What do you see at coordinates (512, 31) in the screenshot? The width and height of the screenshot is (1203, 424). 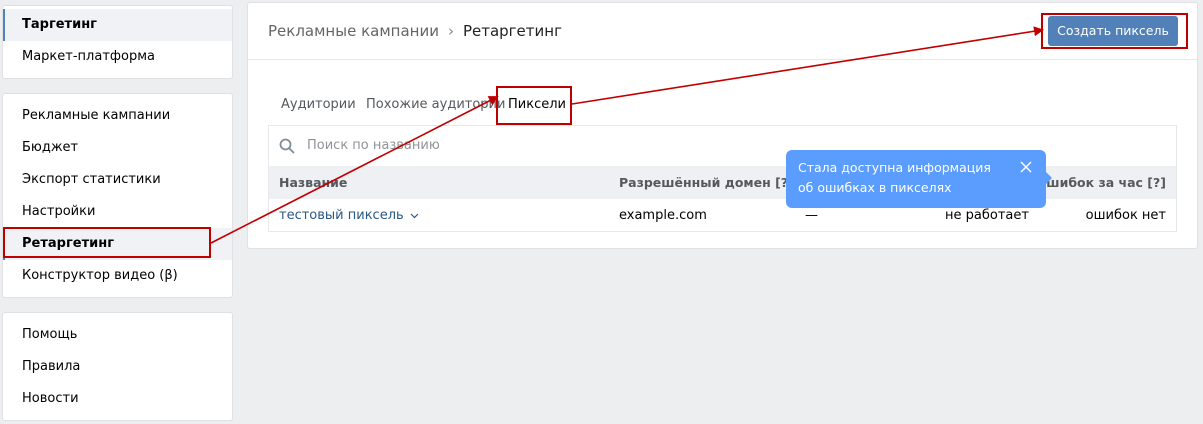 I see `breadcrumb-current: Ретаргетинг` at bounding box center [512, 31].